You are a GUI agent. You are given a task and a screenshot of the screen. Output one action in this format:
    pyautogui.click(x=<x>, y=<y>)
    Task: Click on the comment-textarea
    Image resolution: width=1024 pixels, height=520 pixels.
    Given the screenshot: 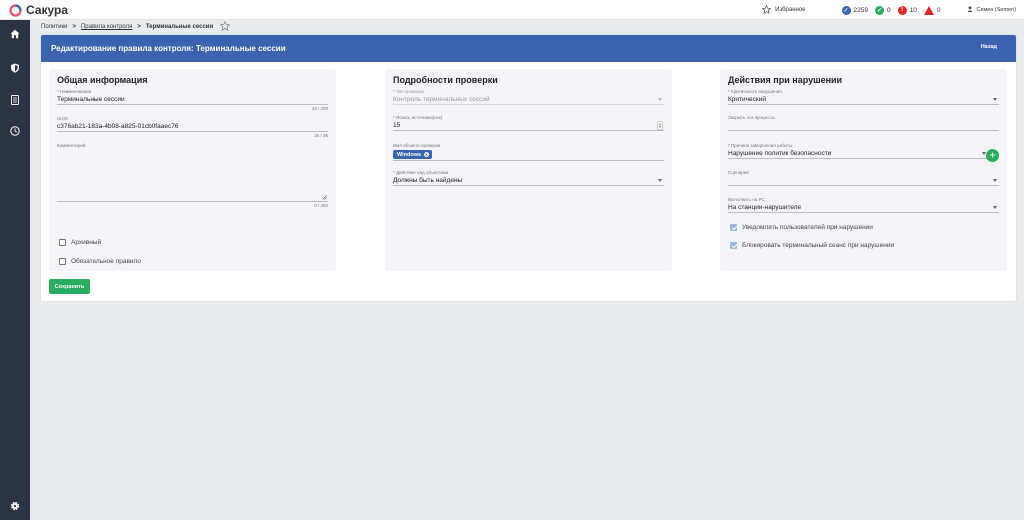 What is the action you would take?
    pyautogui.click(x=192, y=175)
    